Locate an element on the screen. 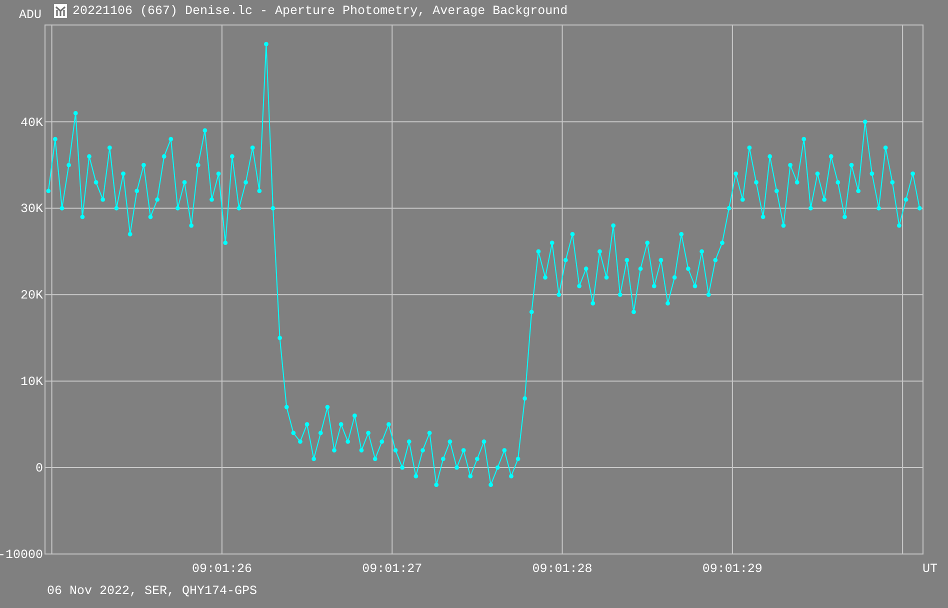 This screenshot has height=608, width=948. window-title: 20221106 (667) Denise.lc - Aperture Photometry, Average Background is located at coordinates (320, 10).